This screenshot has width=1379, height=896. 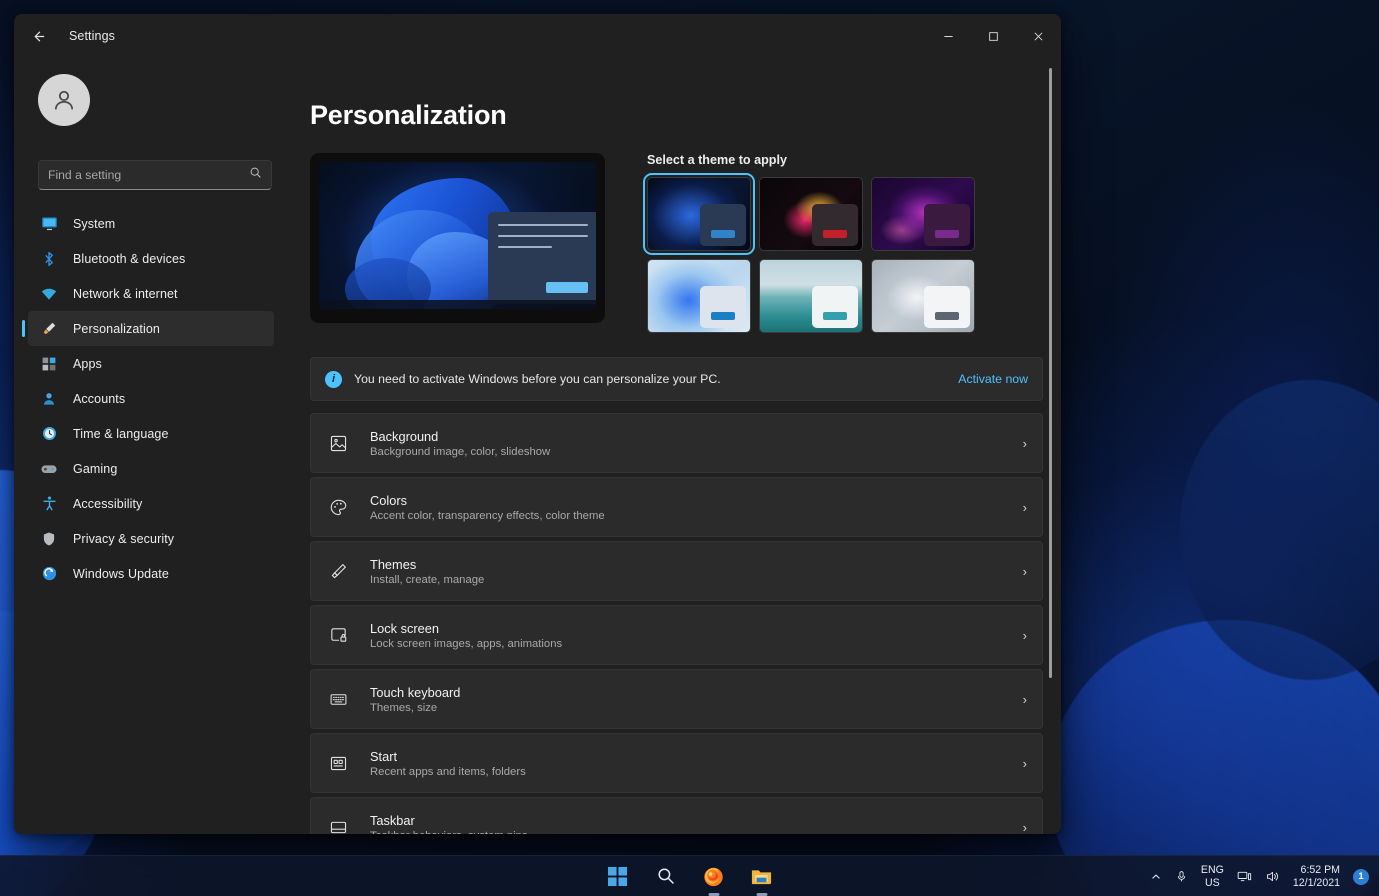 What do you see at coordinates (151, 433) in the screenshot?
I see `sidebar-item-time-language: Time & language` at bounding box center [151, 433].